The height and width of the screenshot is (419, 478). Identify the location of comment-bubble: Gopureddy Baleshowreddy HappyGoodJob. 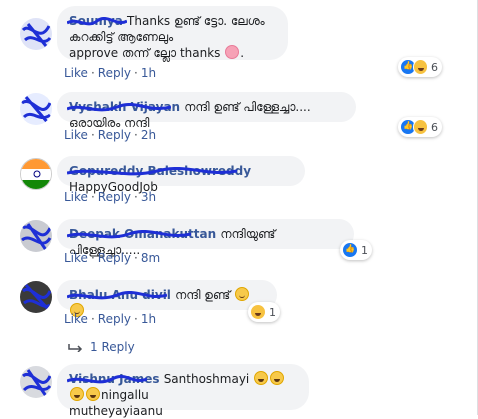
(181, 175).